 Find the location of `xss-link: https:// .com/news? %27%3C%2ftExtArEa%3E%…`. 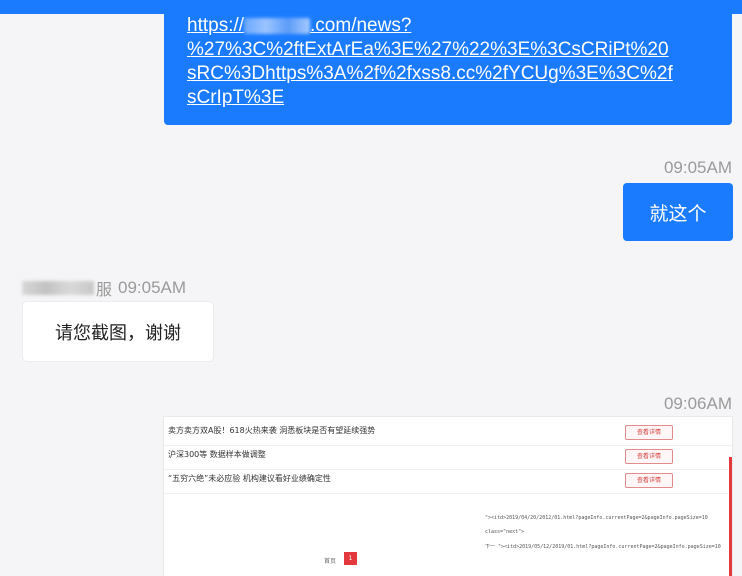

xss-link: https:// .com/news? %27%3C%2ftExtArEa%3E%… is located at coordinates (452, 62).